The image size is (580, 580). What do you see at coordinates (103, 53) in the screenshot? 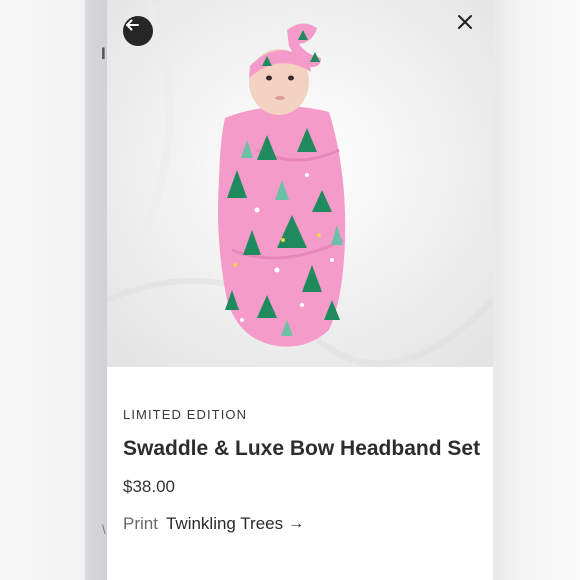
I see `background-text-fragment: I` at bounding box center [103, 53].